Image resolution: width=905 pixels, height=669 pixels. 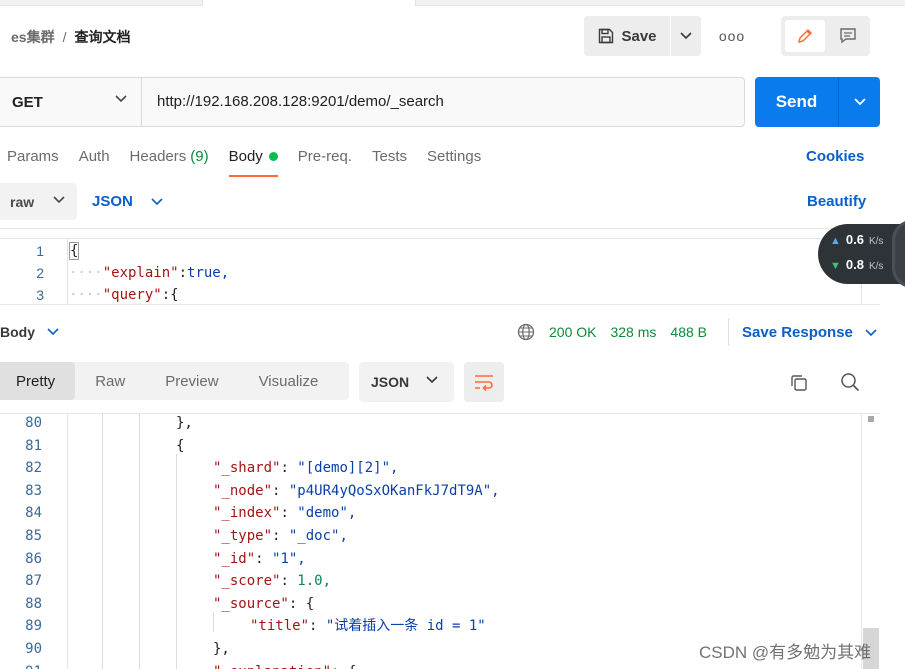 I want to click on tab-settings: Settings, so click(x=454, y=163).